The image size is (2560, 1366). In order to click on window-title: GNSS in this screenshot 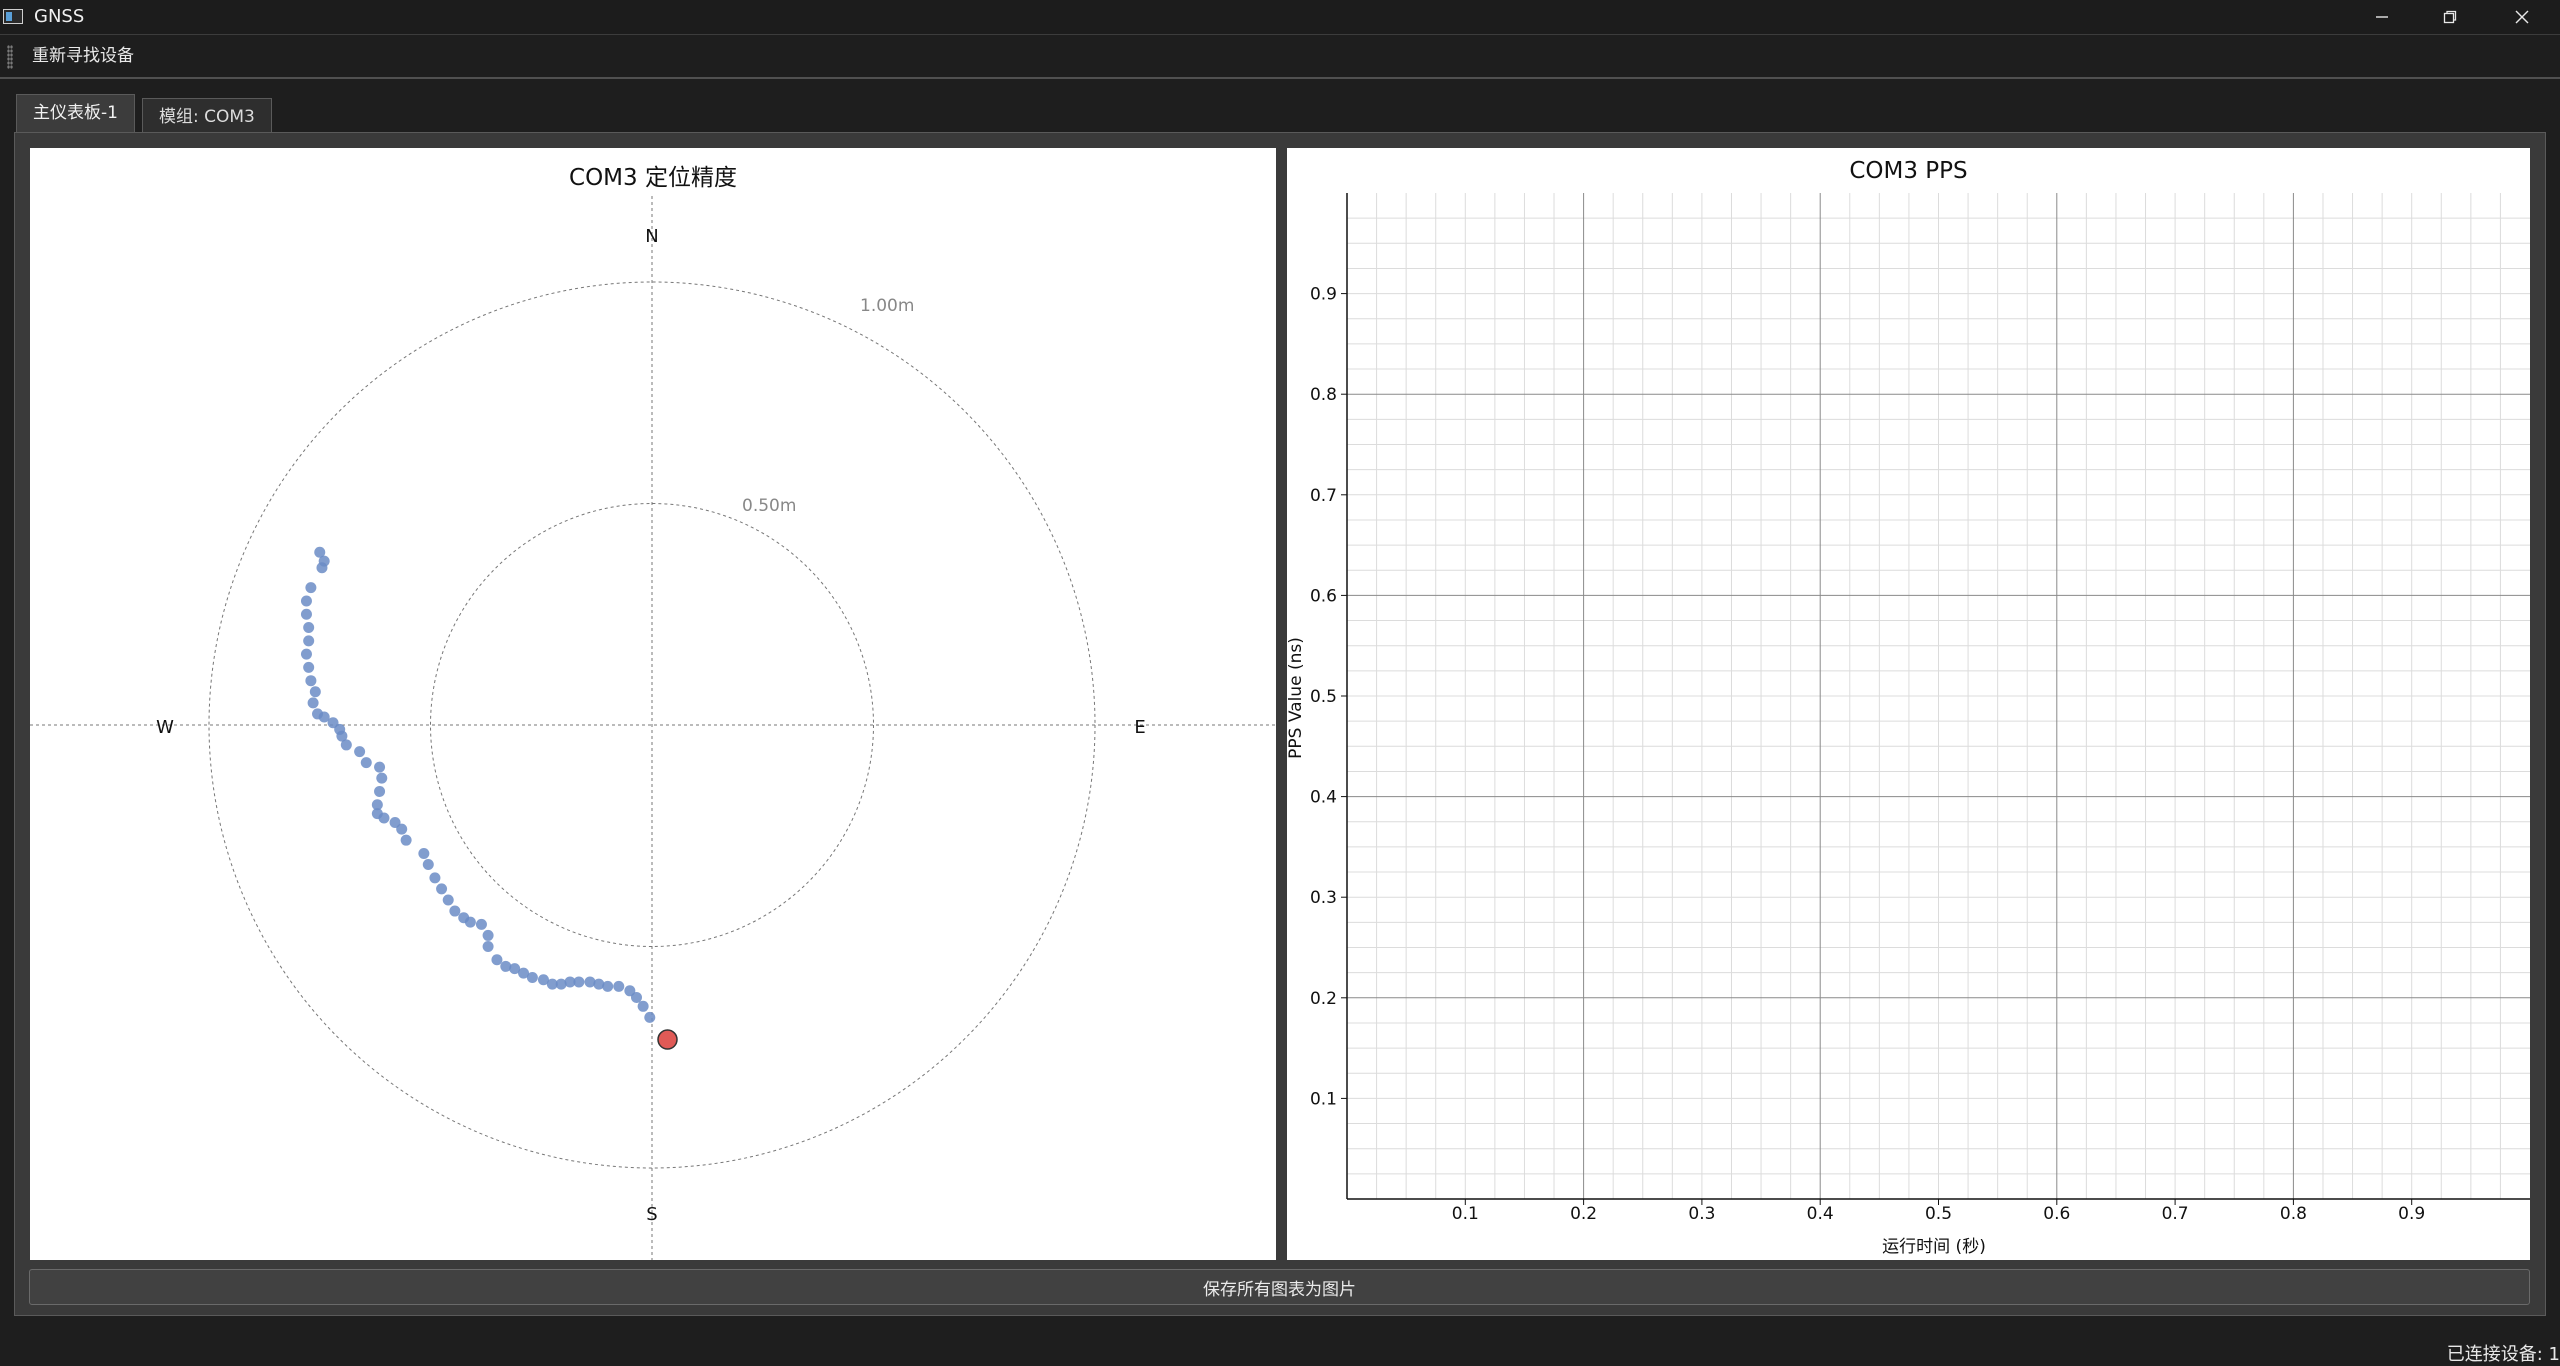, I will do `click(59, 16)`.